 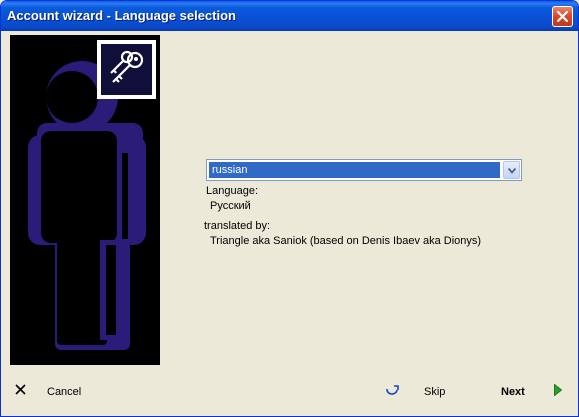 What do you see at coordinates (20, 389) in the screenshot?
I see `x-icon` at bounding box center [20, 389].